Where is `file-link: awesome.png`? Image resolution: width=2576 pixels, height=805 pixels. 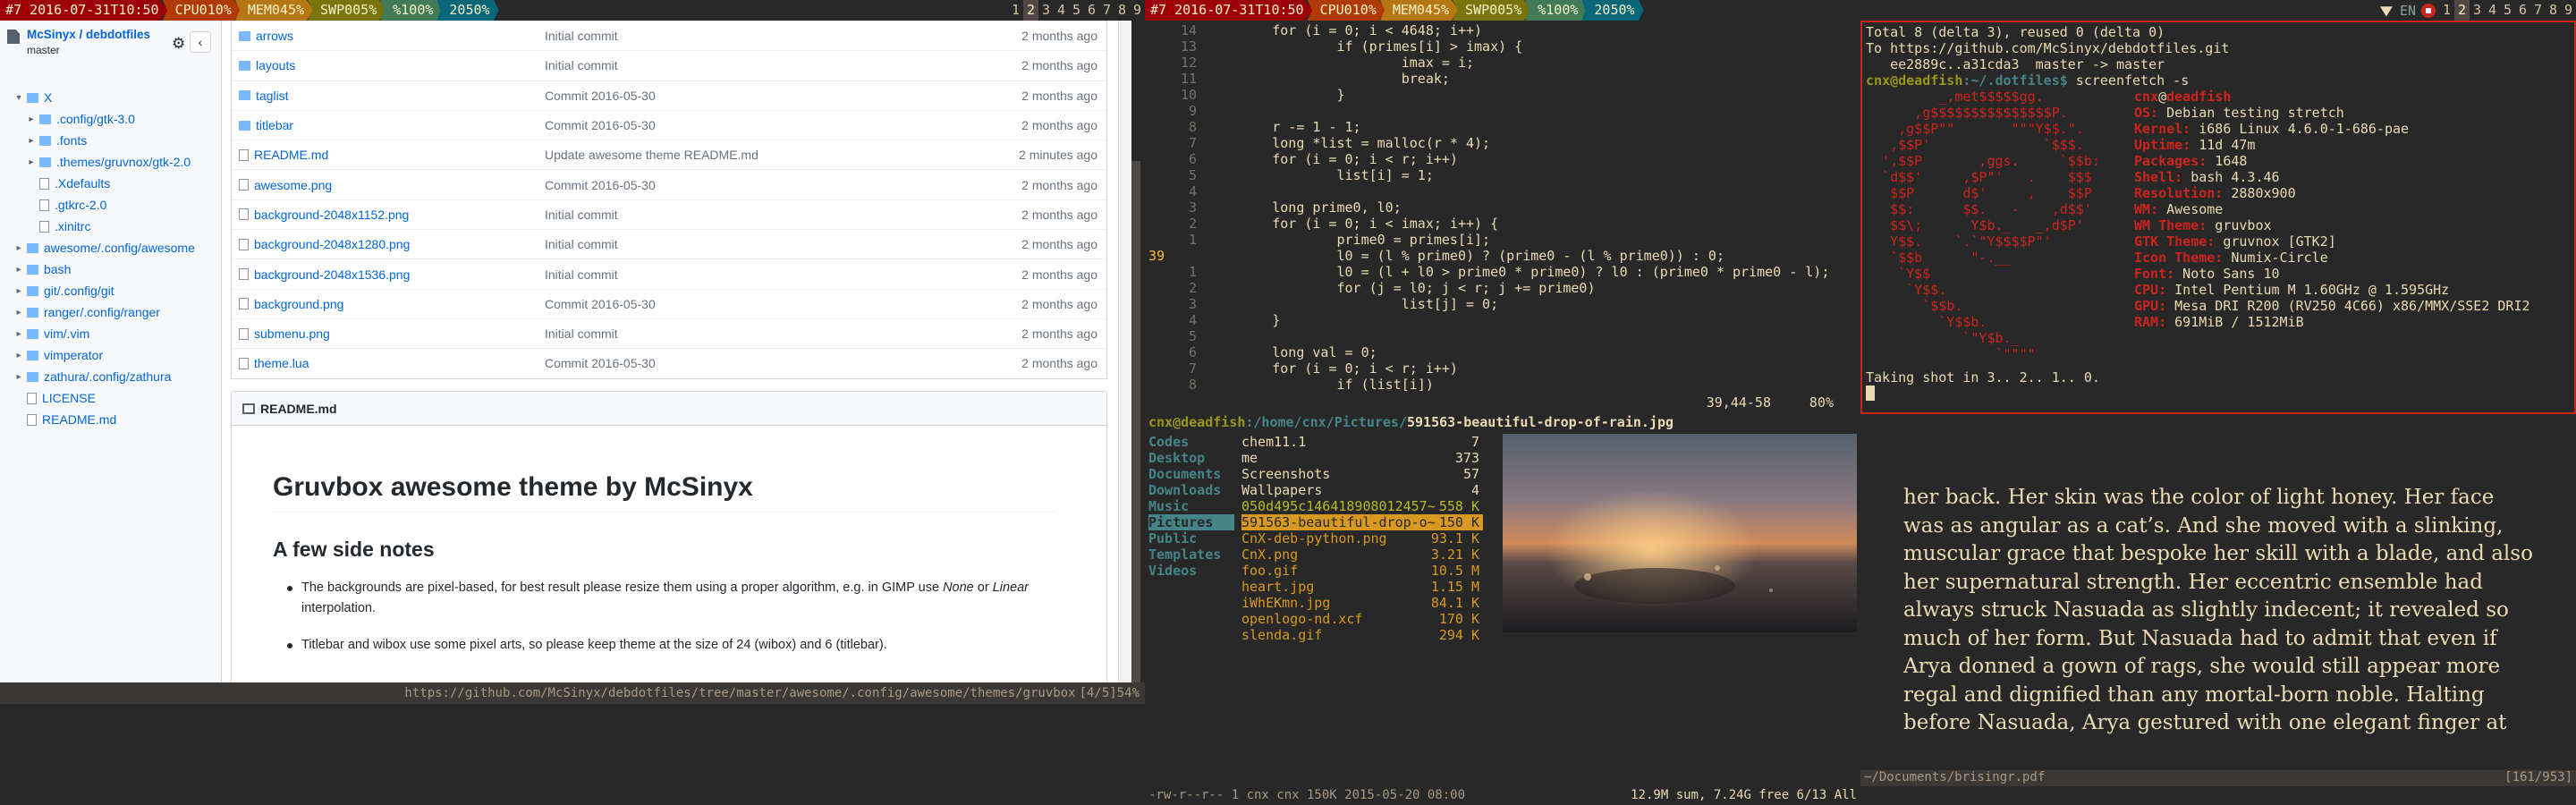
file-link: awesome.png is located at coordinates (293, 185).